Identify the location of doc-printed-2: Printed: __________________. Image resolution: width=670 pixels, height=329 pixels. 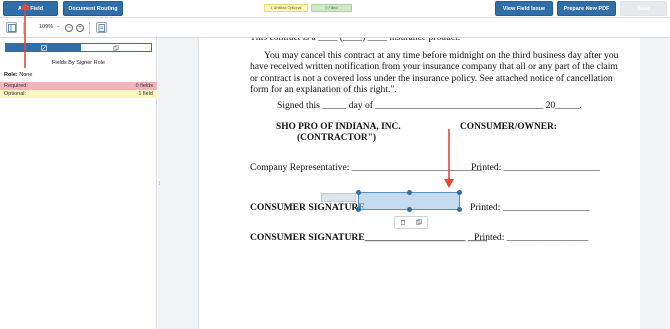
(530, 207).